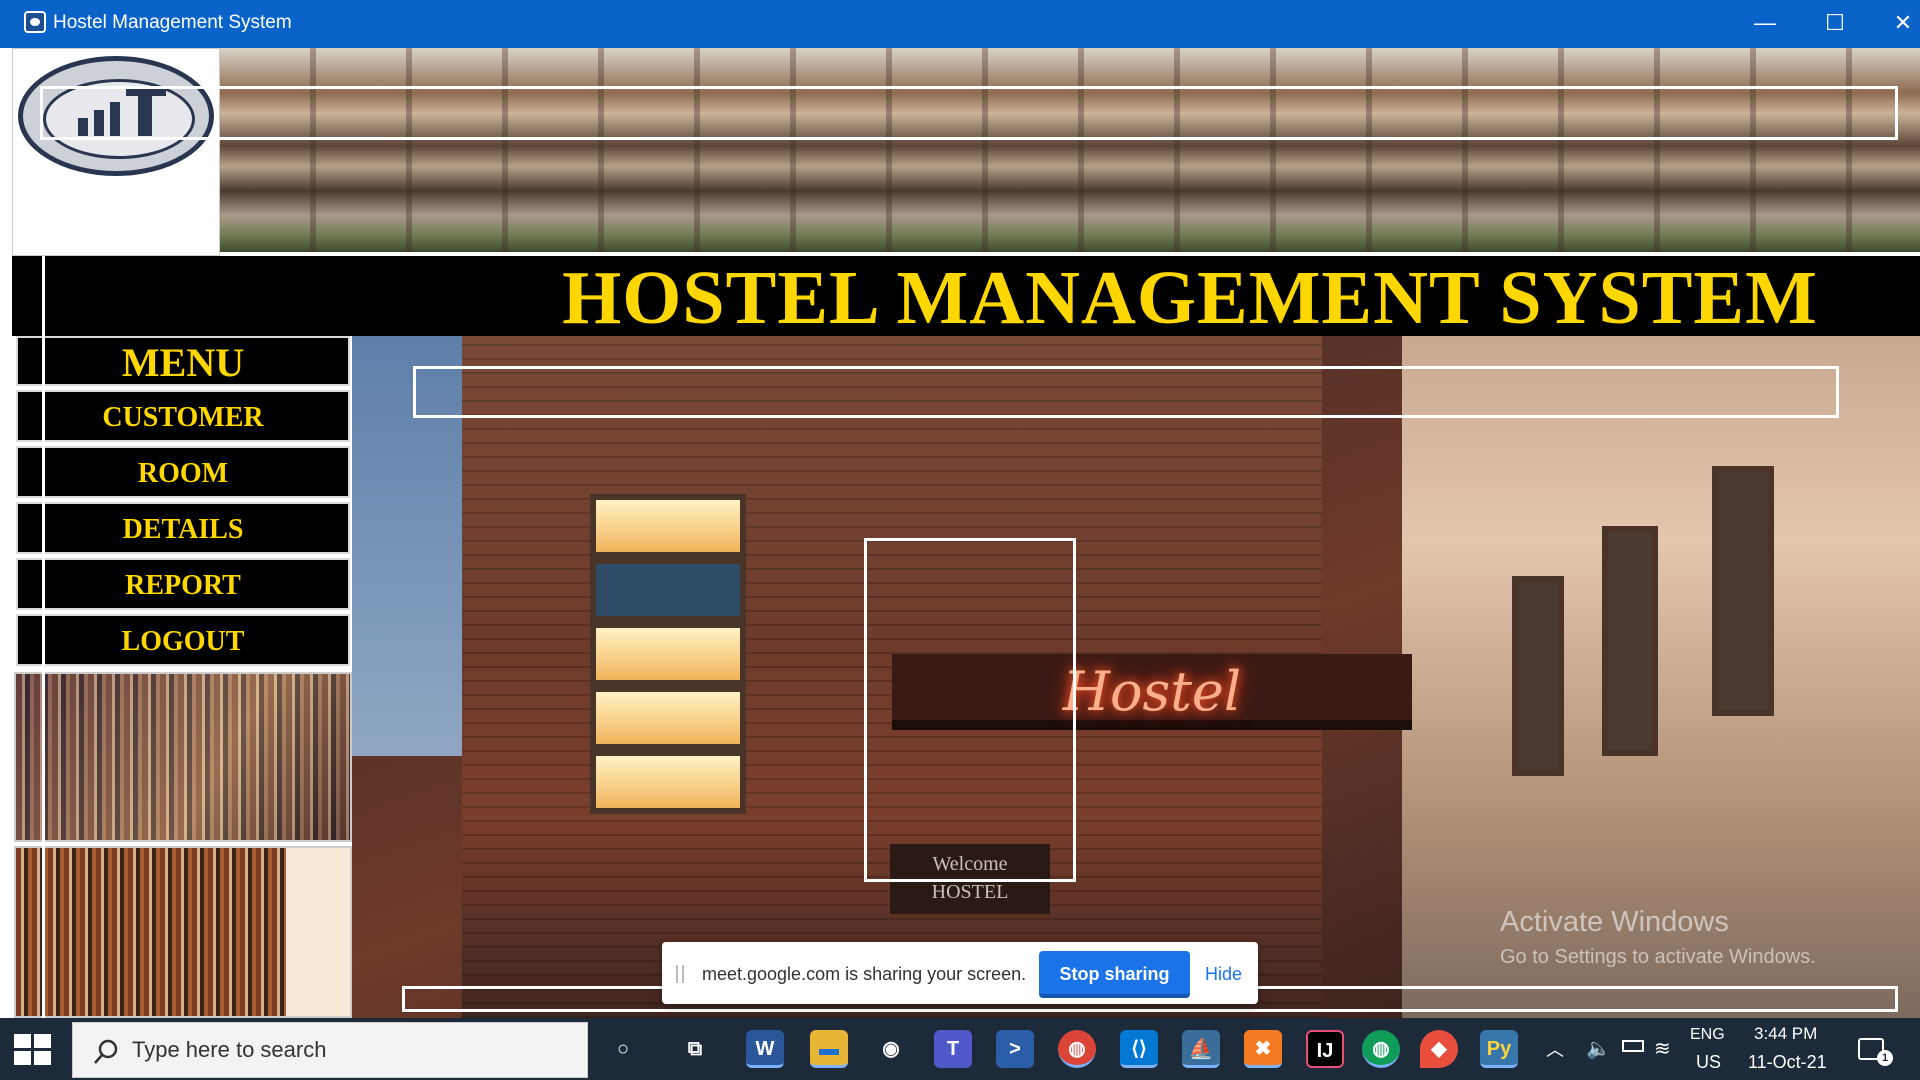 The width and height of the screenshot is (1920, 1080). I want to click on hide-button: Hide, so click(1223, 974).